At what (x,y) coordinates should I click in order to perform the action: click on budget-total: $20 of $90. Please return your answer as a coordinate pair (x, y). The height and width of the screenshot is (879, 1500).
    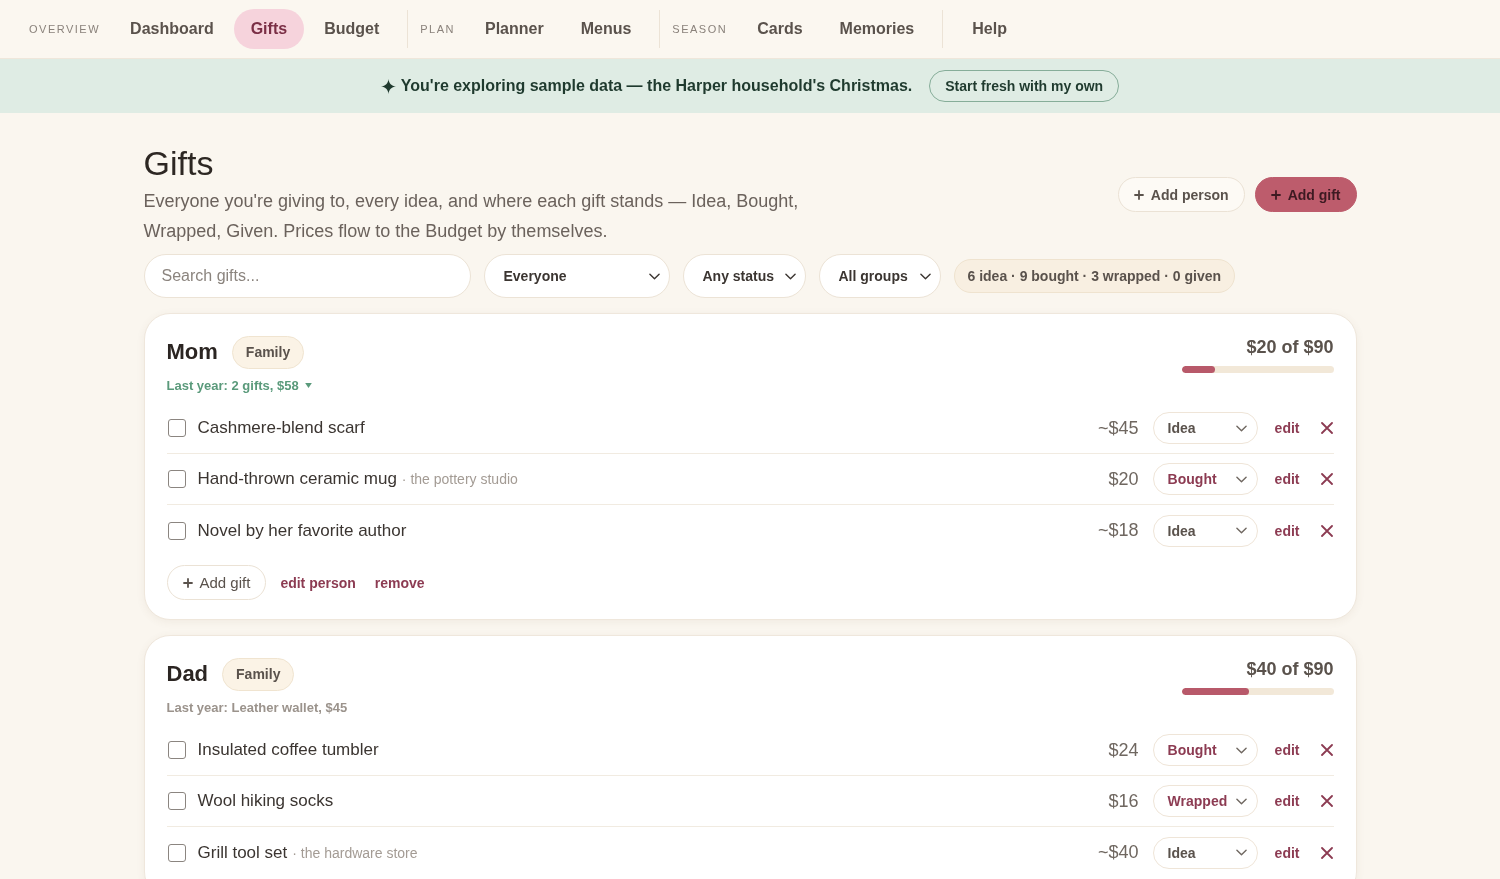
    Looking at the image, I should click on (1290, 347).